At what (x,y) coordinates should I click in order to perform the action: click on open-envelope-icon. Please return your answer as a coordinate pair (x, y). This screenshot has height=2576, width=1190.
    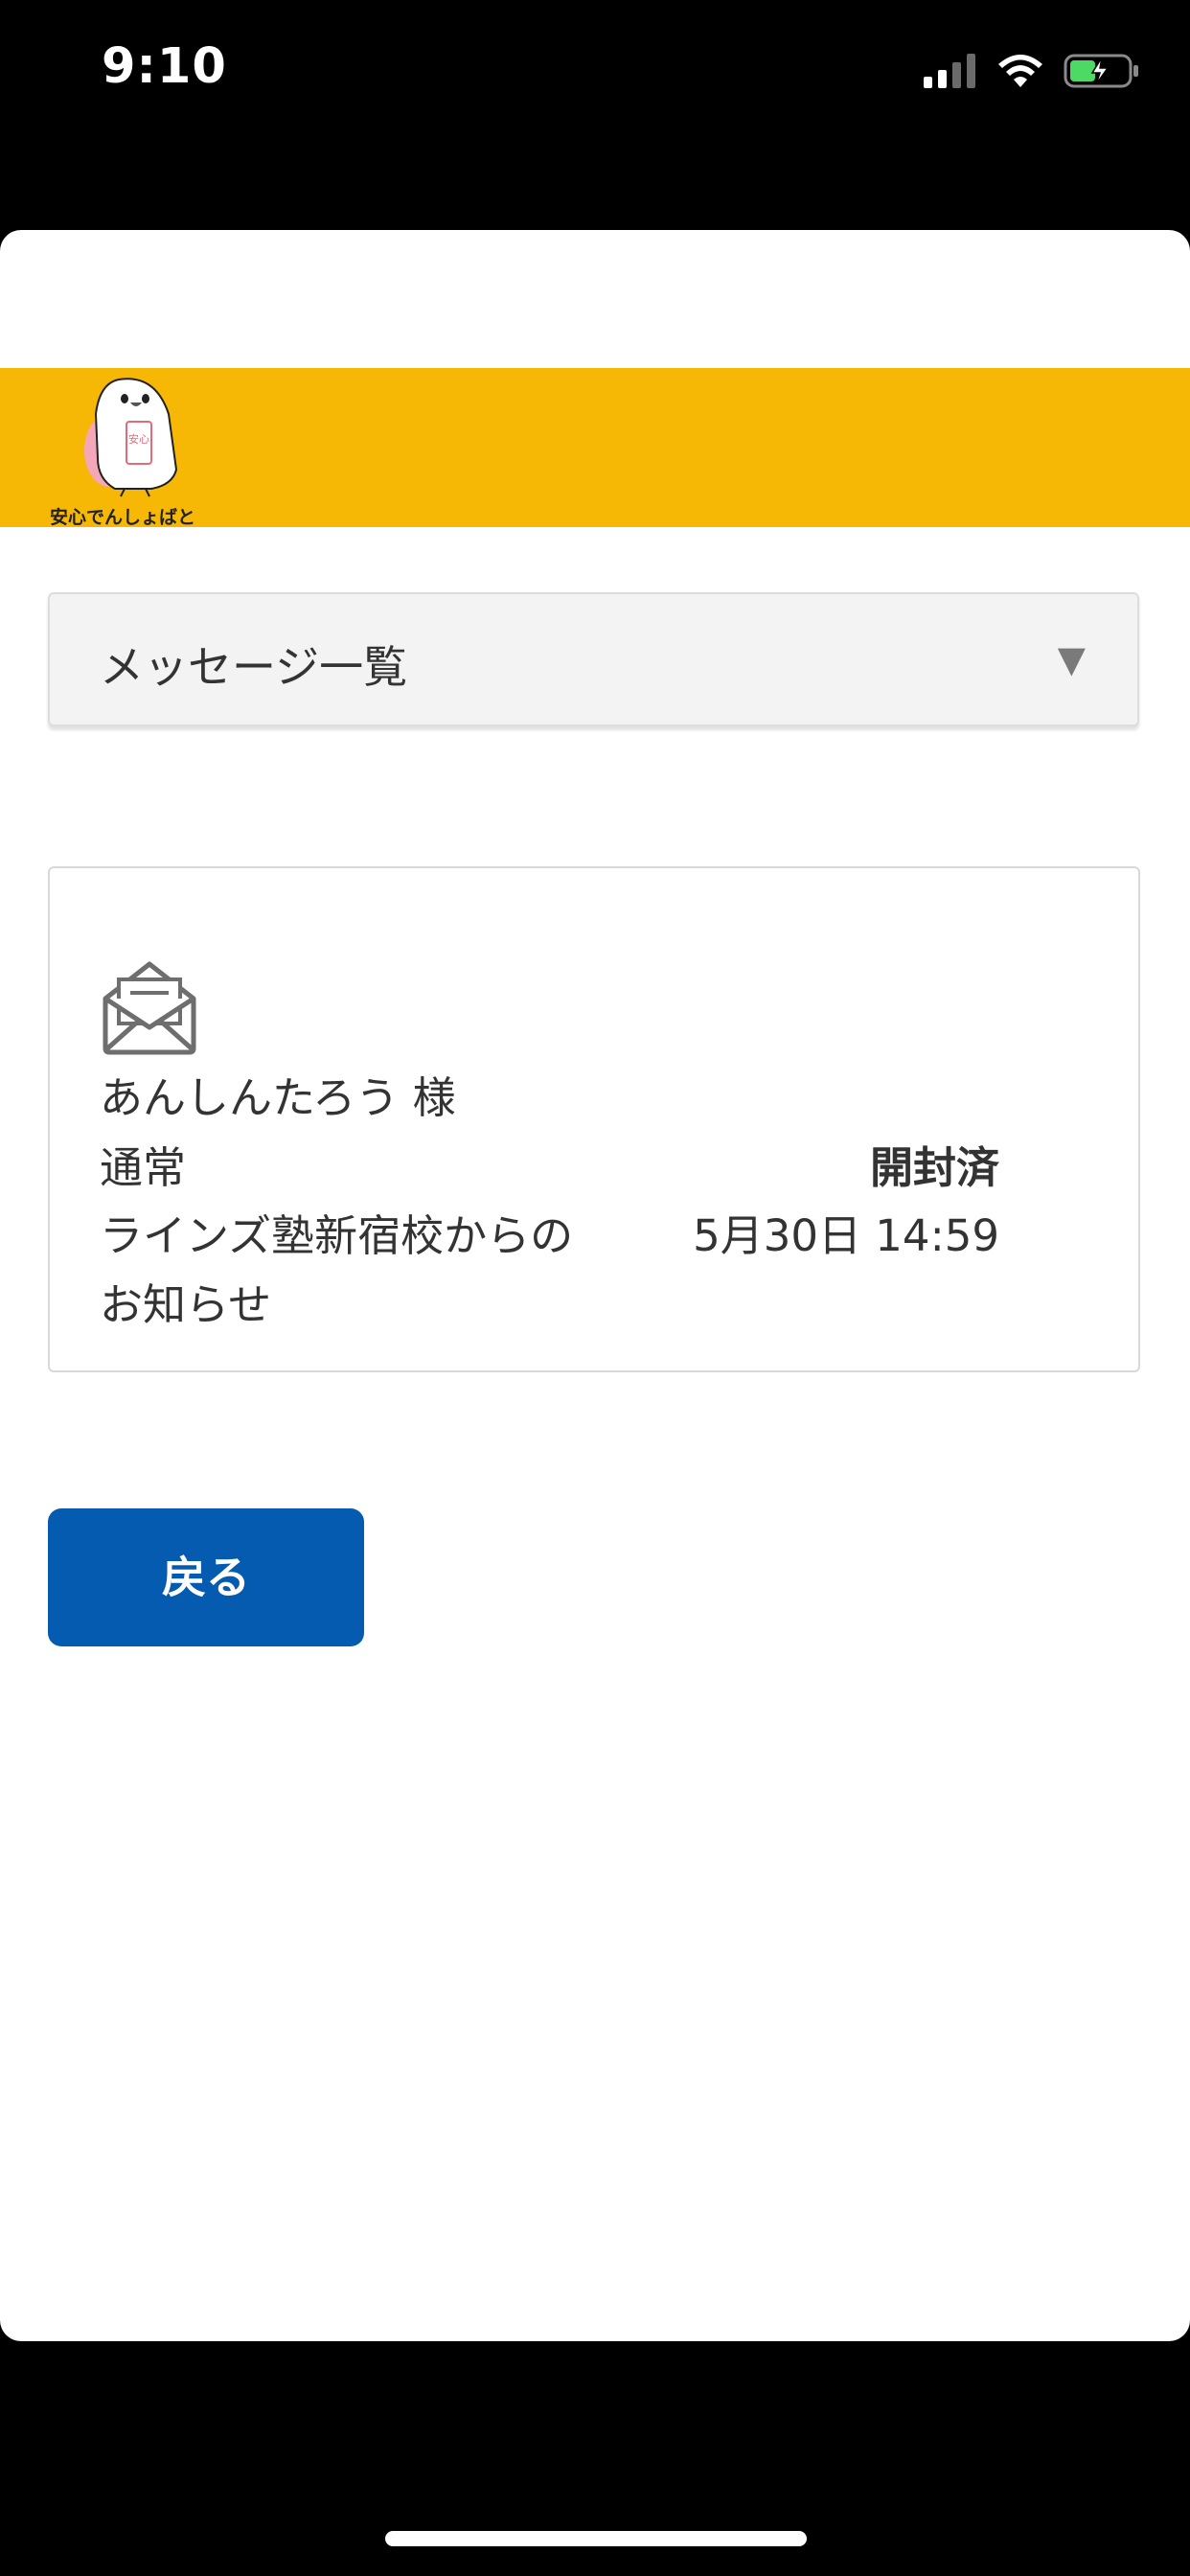
    Looking at the image, I should click on (150, 1008).